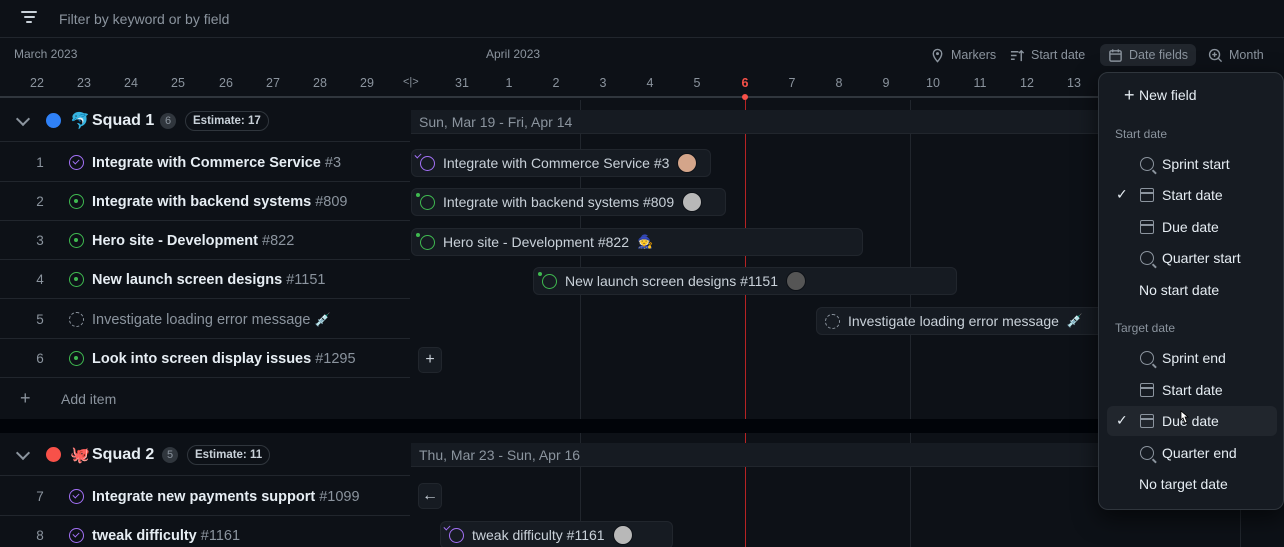  What do you see at coordinates (622, 535) in the screenshot?
I see `avatar` at bounding box center [622, 535].